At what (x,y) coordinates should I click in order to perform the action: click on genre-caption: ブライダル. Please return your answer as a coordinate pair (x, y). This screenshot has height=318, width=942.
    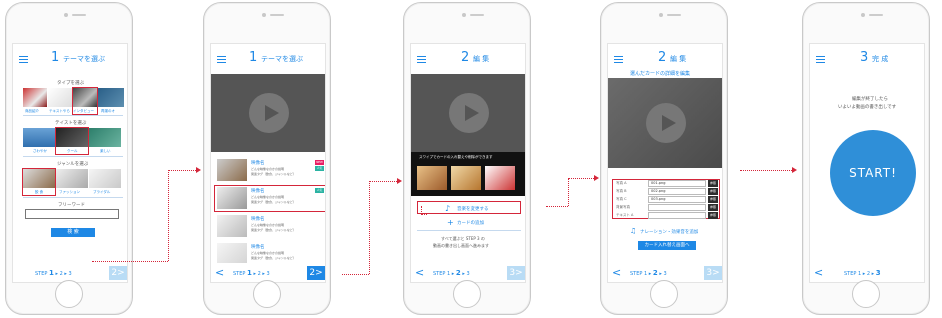
    Looking at the image, I should click on (102, 192).